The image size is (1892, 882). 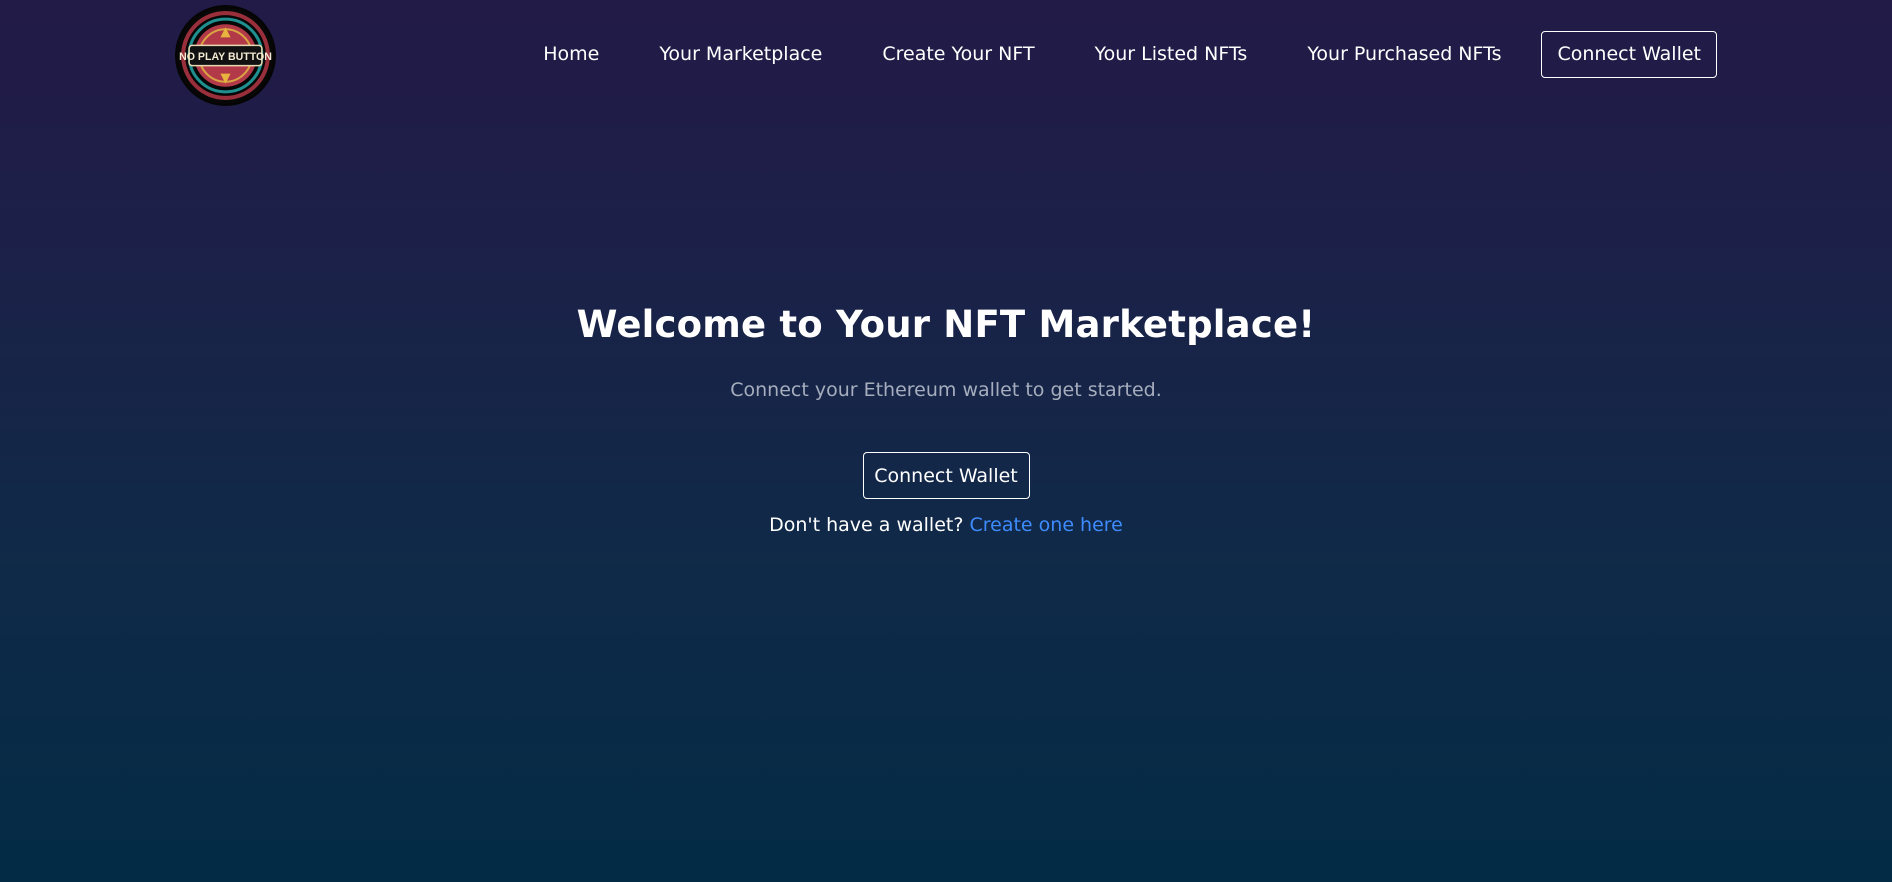 I want to click on nav-link-your-listed-nfts: Your Listed NFTs, so click(x=1171, y=54).